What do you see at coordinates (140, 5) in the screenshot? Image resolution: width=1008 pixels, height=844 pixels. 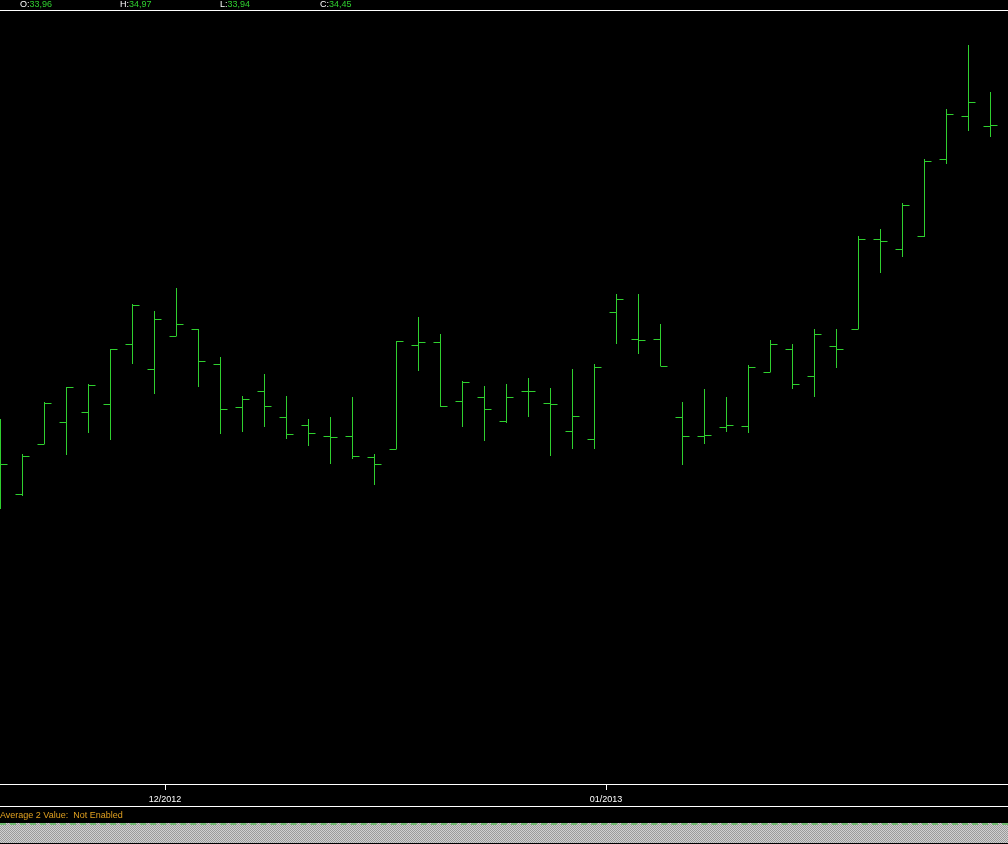 I see `legend-value: 34,97` at bounding box center [140, 5].